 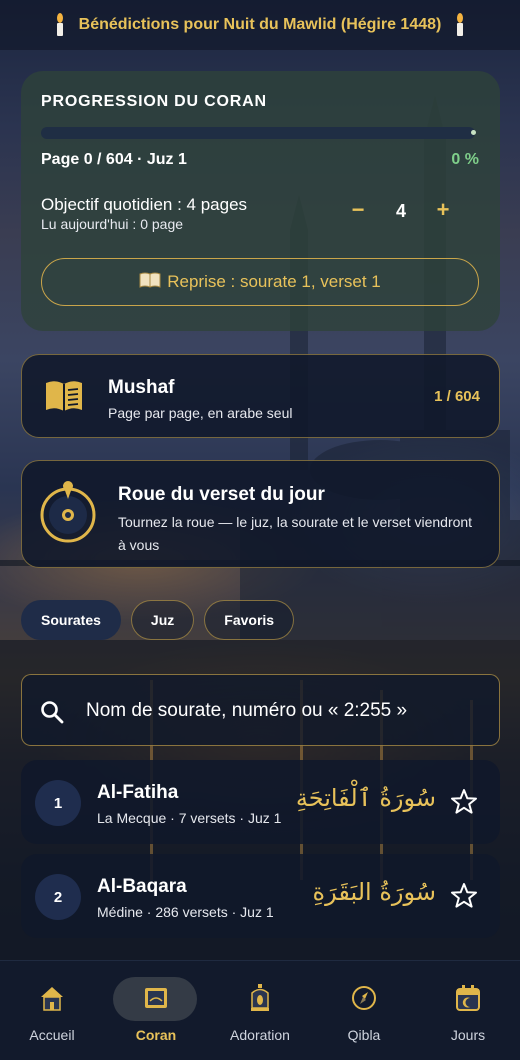 What do you see at coordinates (156, 1035) in the screenshot?
I see `nav-label-coran: Coran` at bounding box center [156, 1035].